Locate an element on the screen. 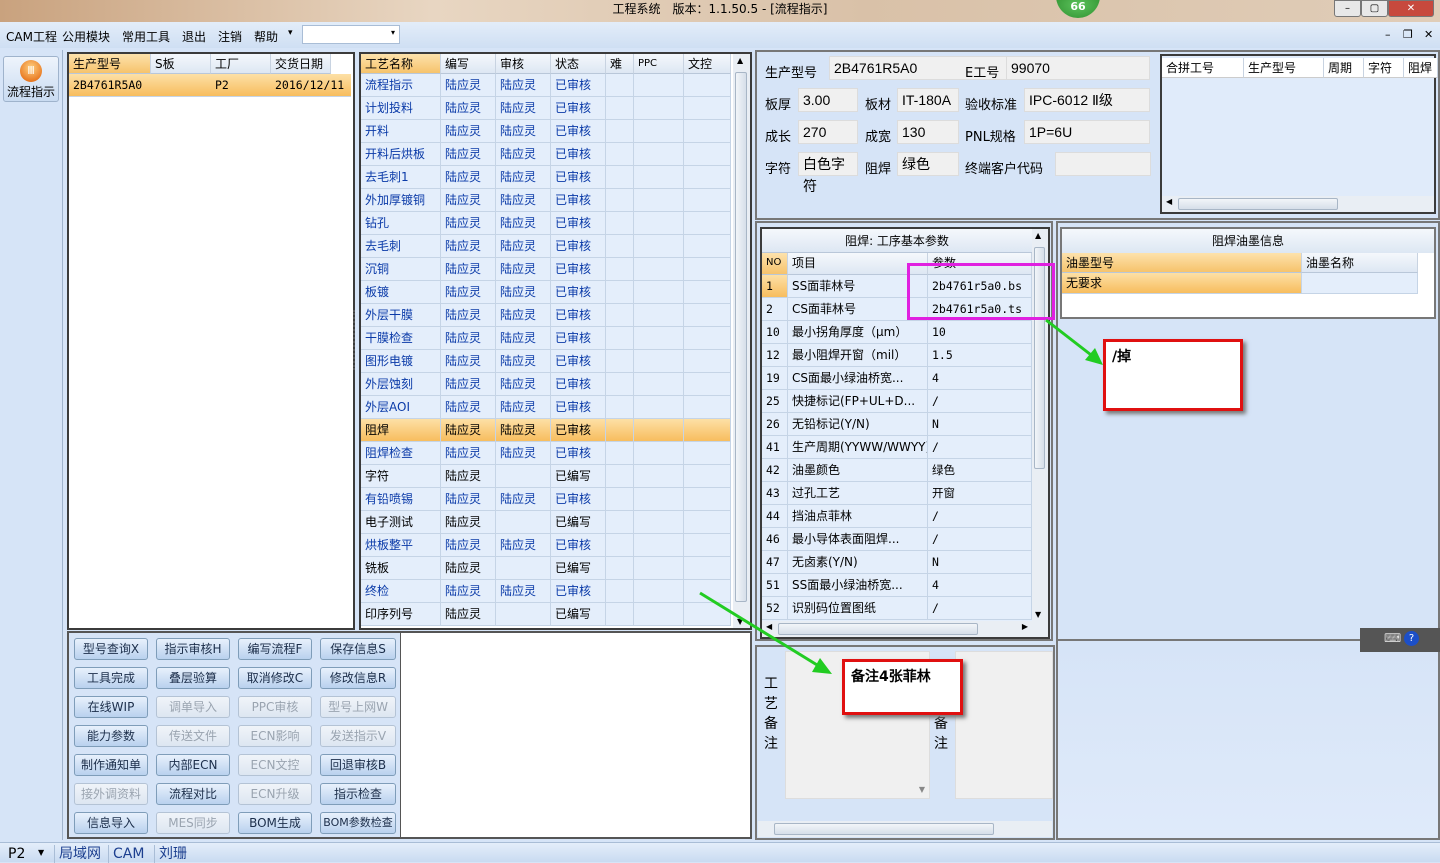  status-tab: CAM is located at coordinates (128, 854).